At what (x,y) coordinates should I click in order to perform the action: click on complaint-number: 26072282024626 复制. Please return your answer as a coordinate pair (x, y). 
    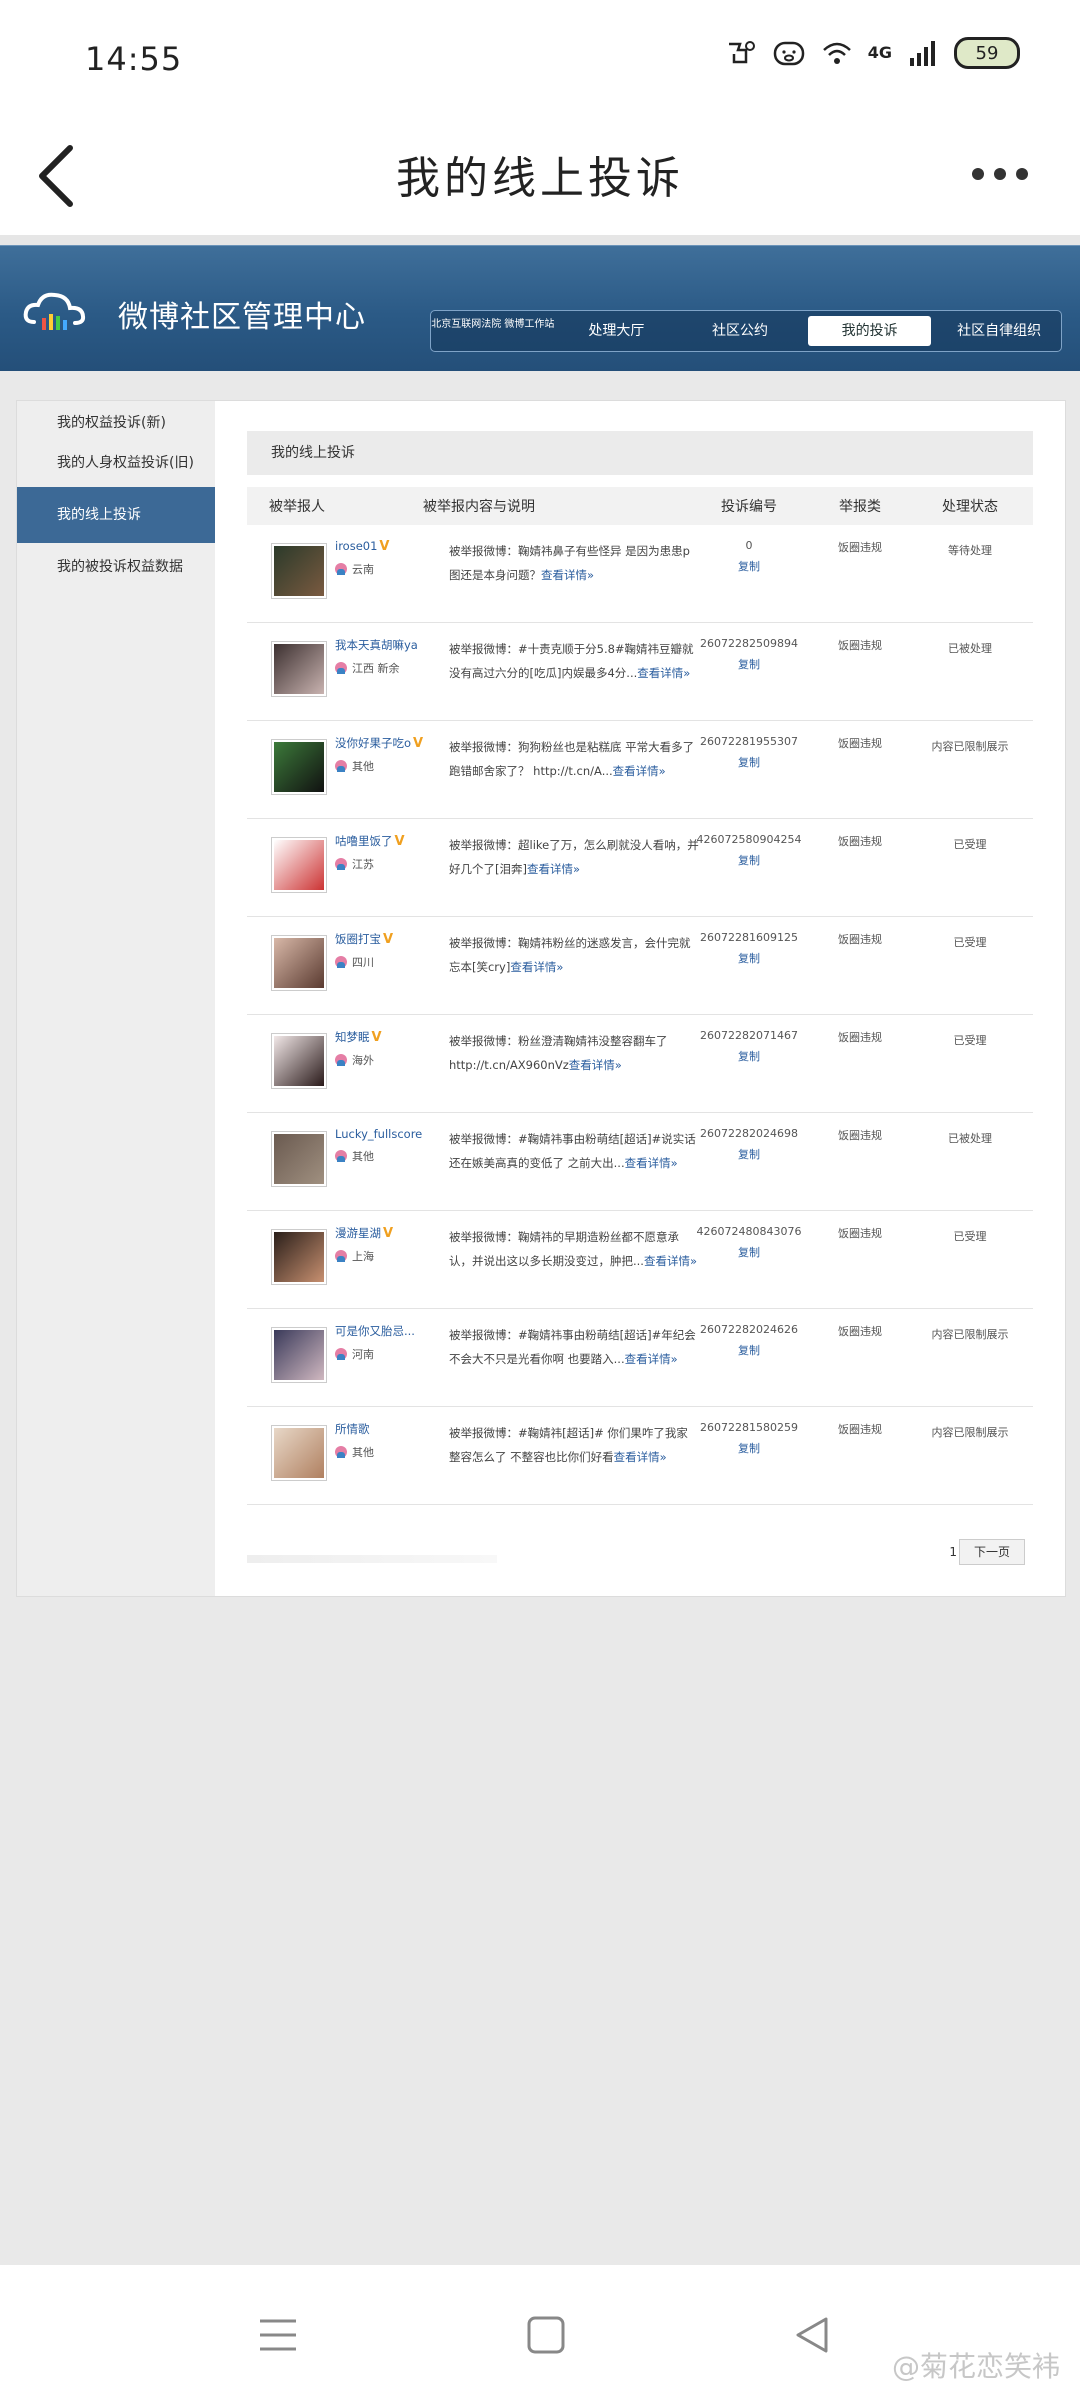
    Looking at the image, I should click on (749, 1340).